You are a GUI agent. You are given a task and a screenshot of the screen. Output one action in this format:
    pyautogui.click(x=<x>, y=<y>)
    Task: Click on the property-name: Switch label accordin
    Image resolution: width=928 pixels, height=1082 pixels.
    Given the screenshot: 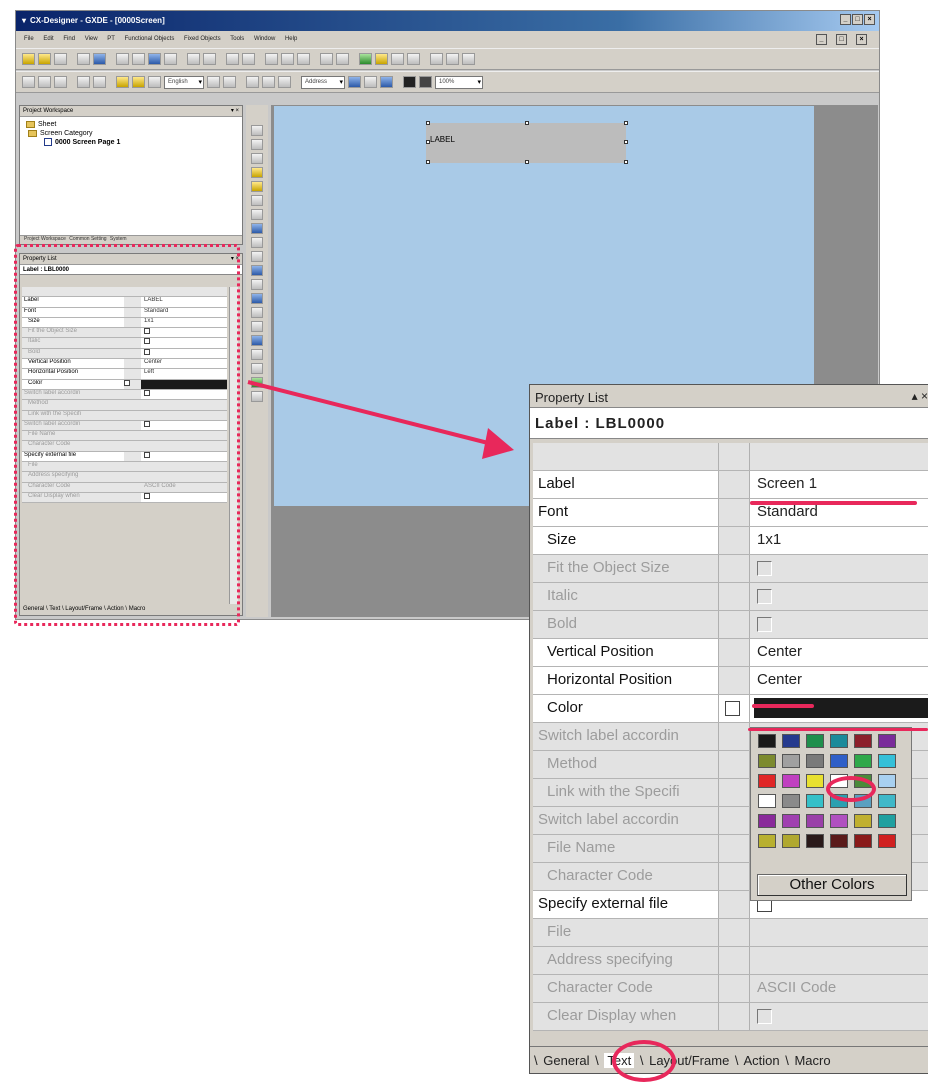 What is the action you would take?
    pyautogui.click(x=626, y=820)
    